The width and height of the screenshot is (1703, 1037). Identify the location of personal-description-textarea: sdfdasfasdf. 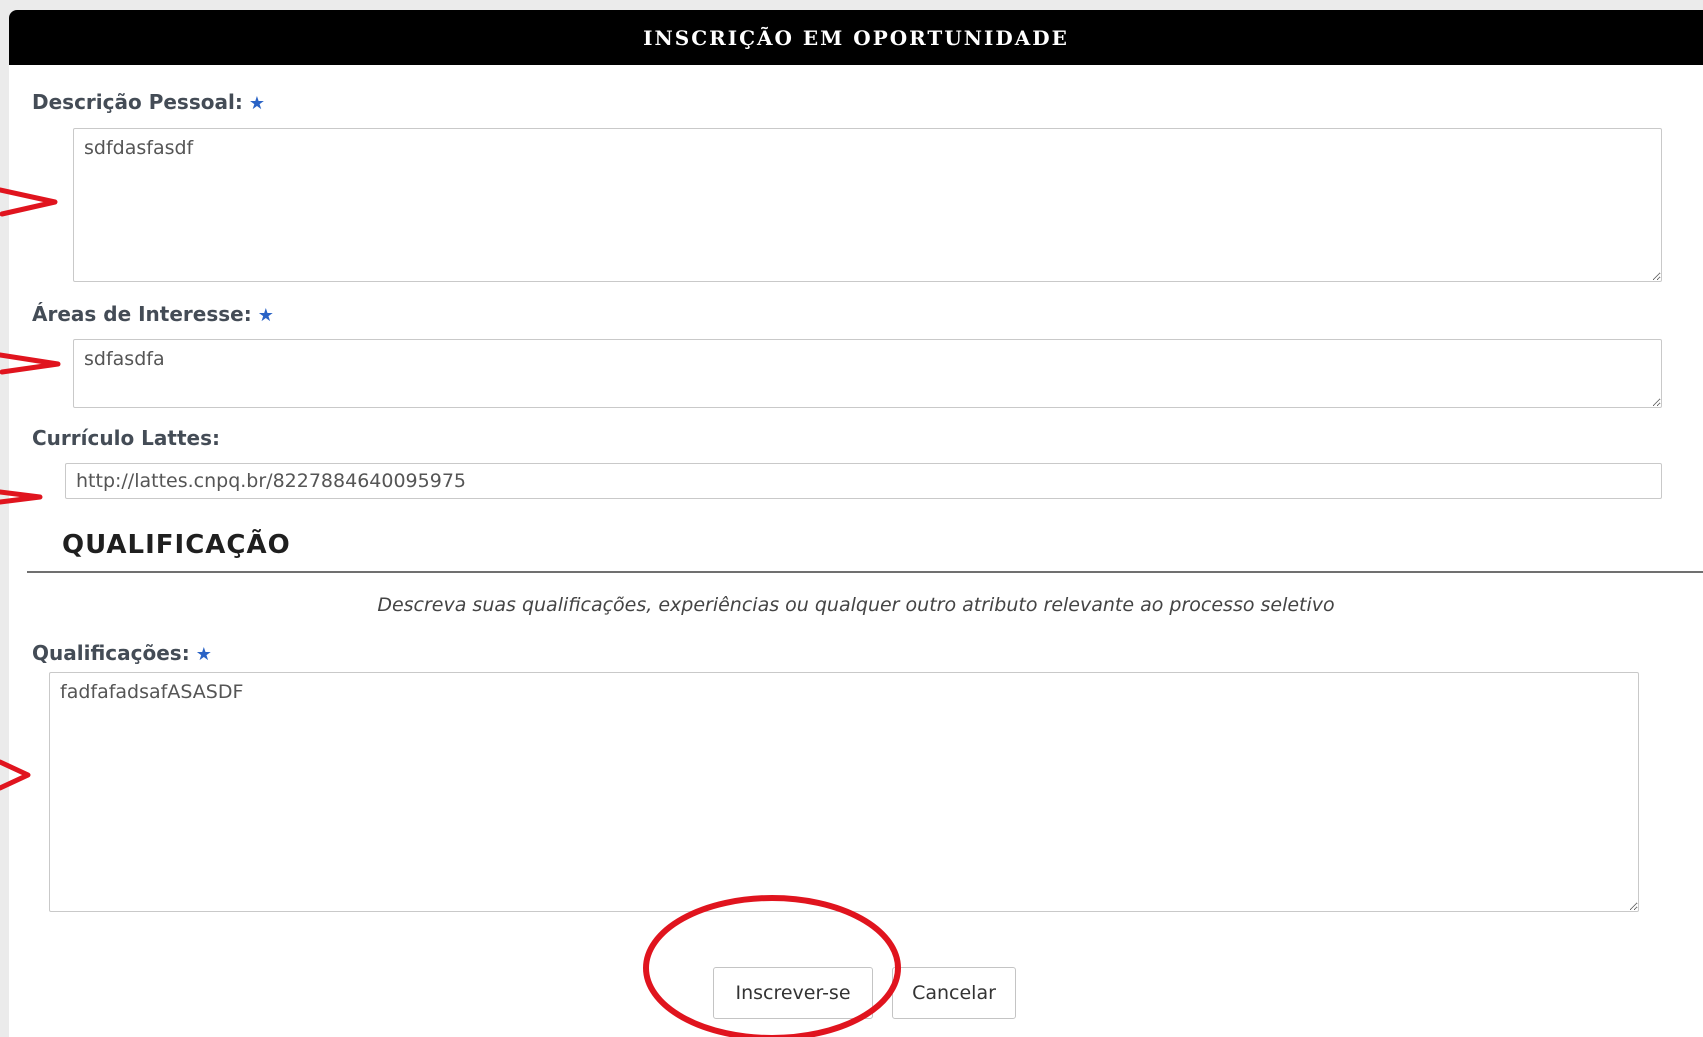
(867, 205).